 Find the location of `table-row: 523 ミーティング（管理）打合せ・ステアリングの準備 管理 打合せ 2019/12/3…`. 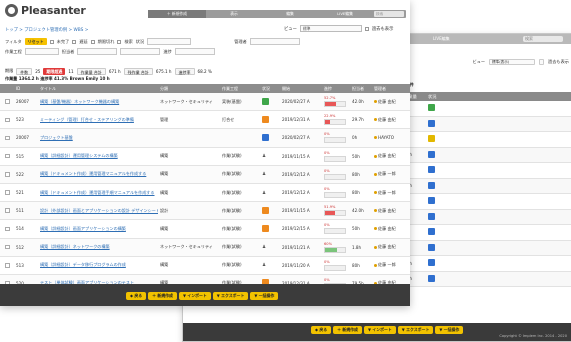

table-row: 523 ミーティング（管理）打合せ・ステアリングの準備 管理 打合せ 2019/12/3… is located at coordinates (205, 120).